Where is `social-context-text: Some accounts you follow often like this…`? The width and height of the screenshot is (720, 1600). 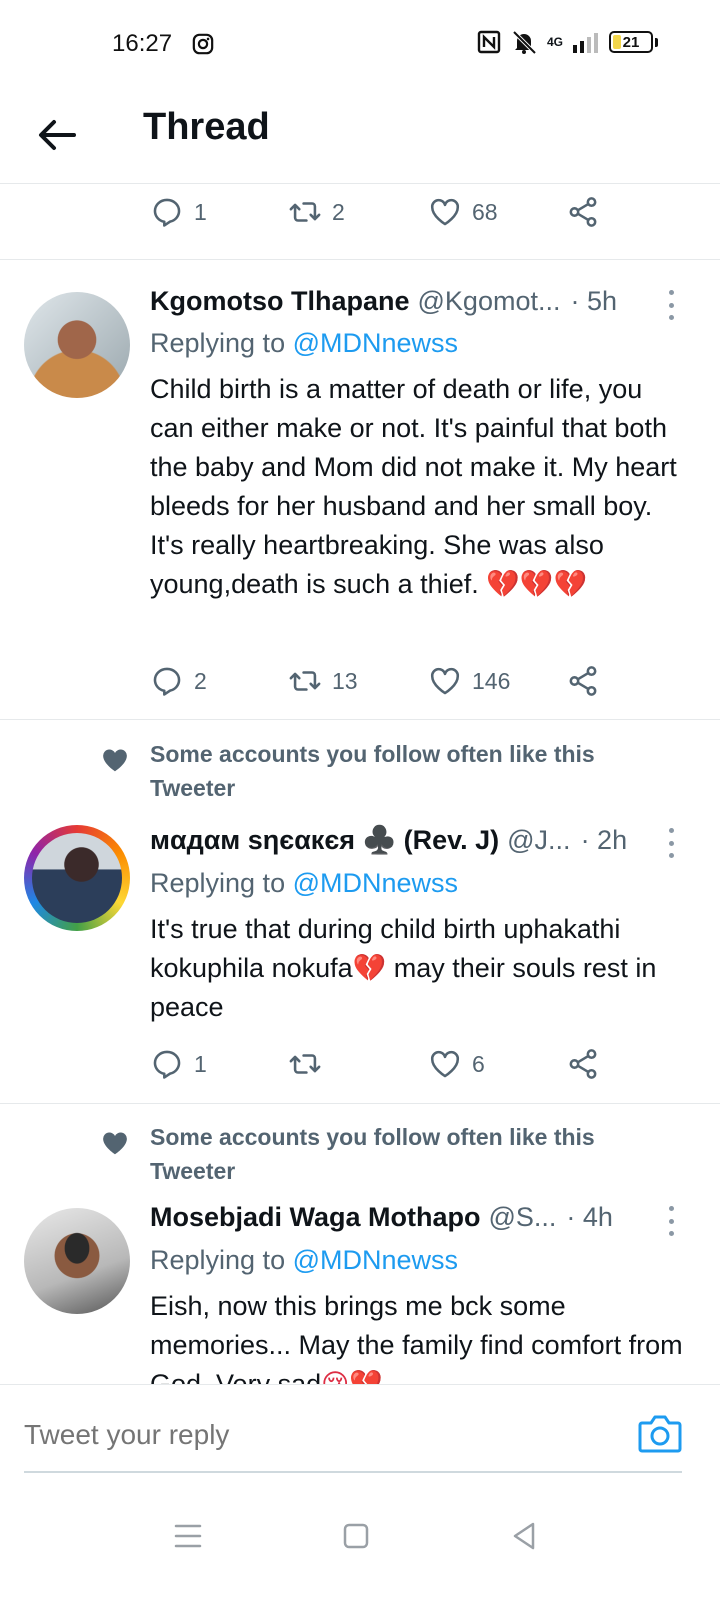
social-context-text: Some accounts you follow often like this… is located at coordinates (372, 1154).